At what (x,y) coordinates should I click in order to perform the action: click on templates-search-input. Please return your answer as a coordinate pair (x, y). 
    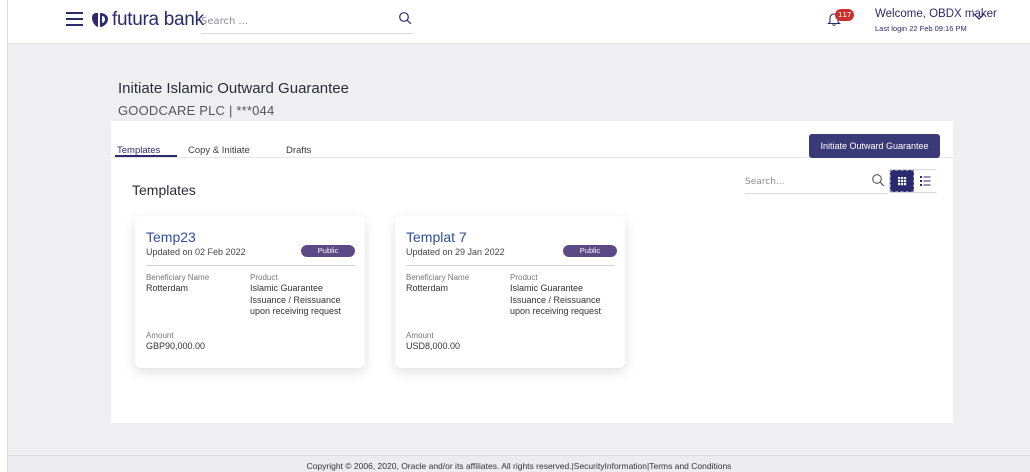
    Looking at the image, I should click on (816, 182).